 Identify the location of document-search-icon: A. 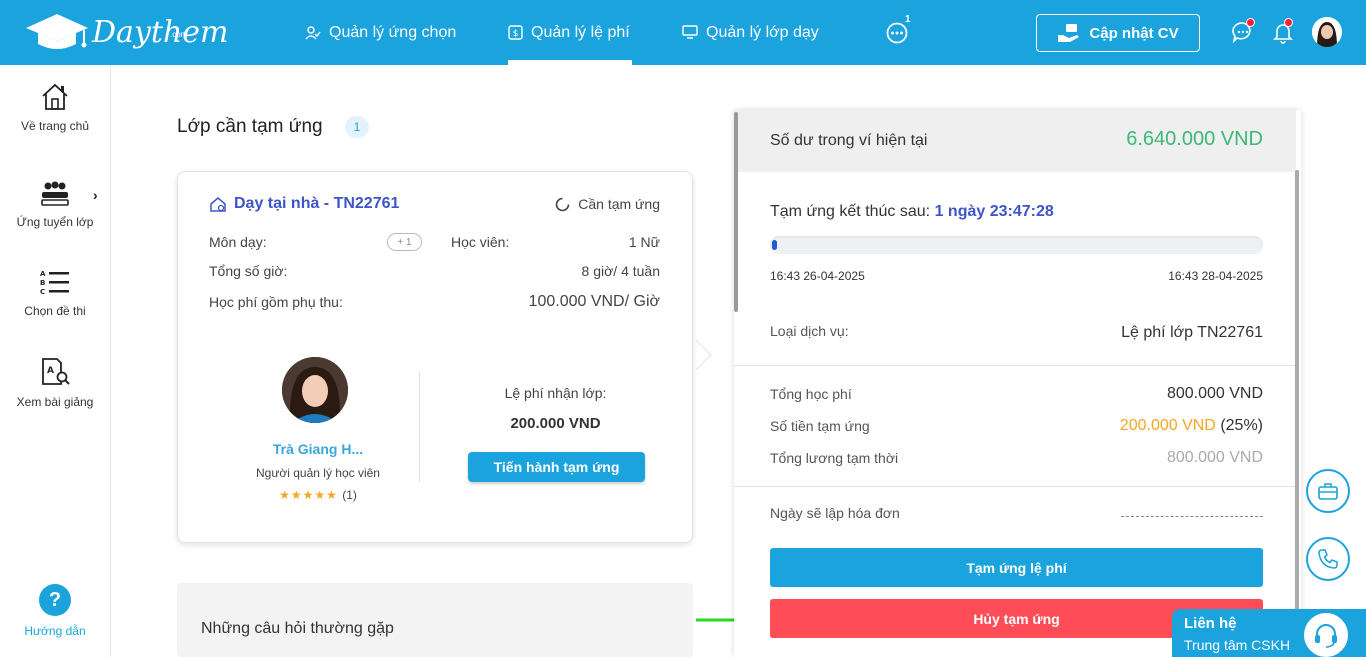
(56, 371).